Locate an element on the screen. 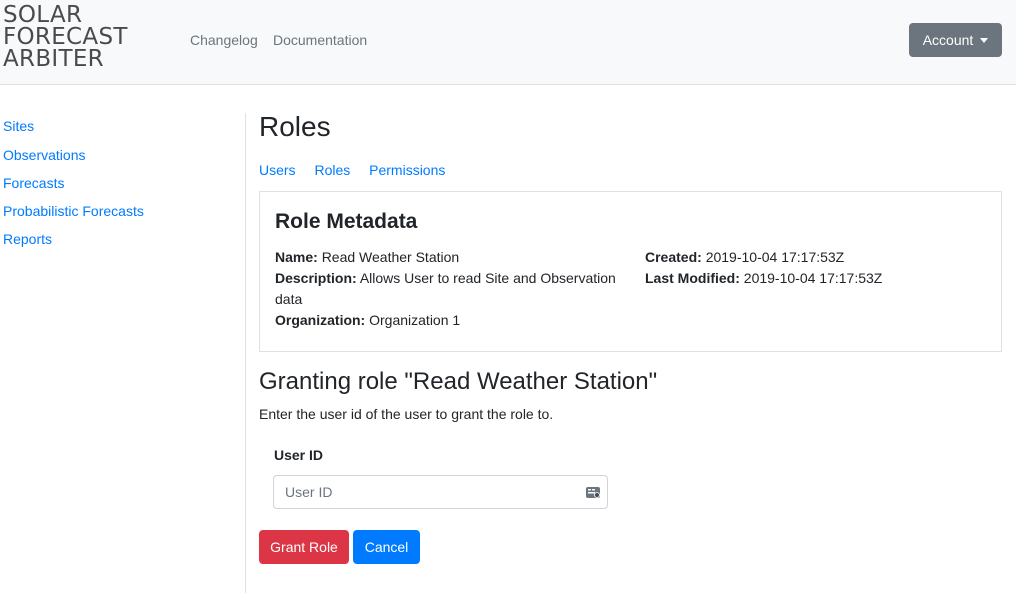 The width and height of the screenshot is (1016, 593). role-name-label: Name: is located at coordinates (296, 257).